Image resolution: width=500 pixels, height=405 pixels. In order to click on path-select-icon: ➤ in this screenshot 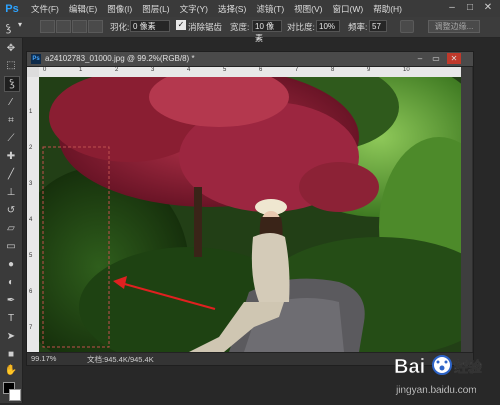, I will do `click(11, 337)`.